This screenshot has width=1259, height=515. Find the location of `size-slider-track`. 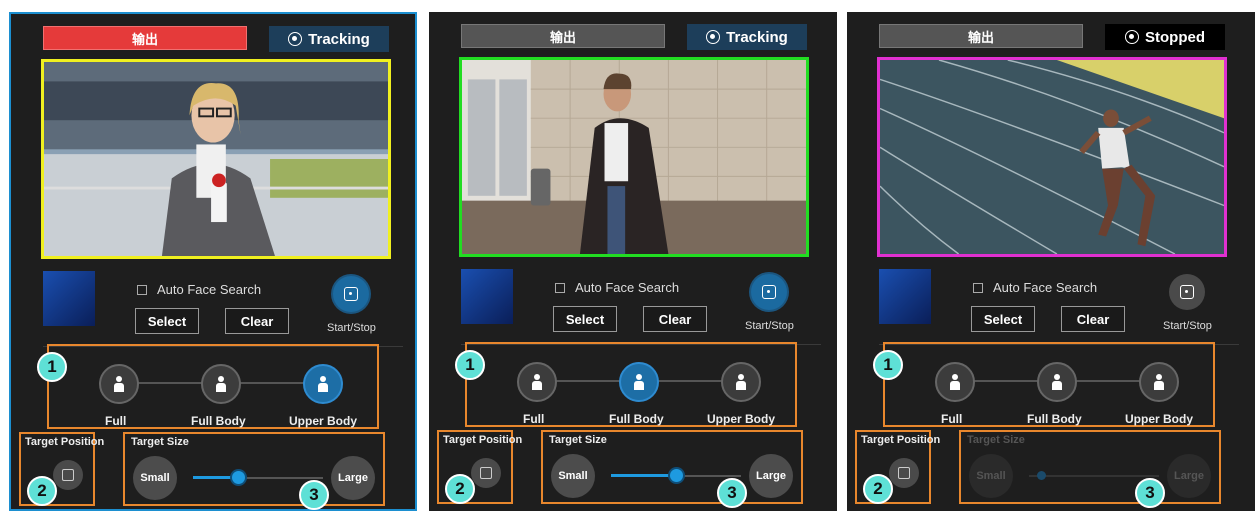

size-slider-track is located at coordinates (1094, 476).